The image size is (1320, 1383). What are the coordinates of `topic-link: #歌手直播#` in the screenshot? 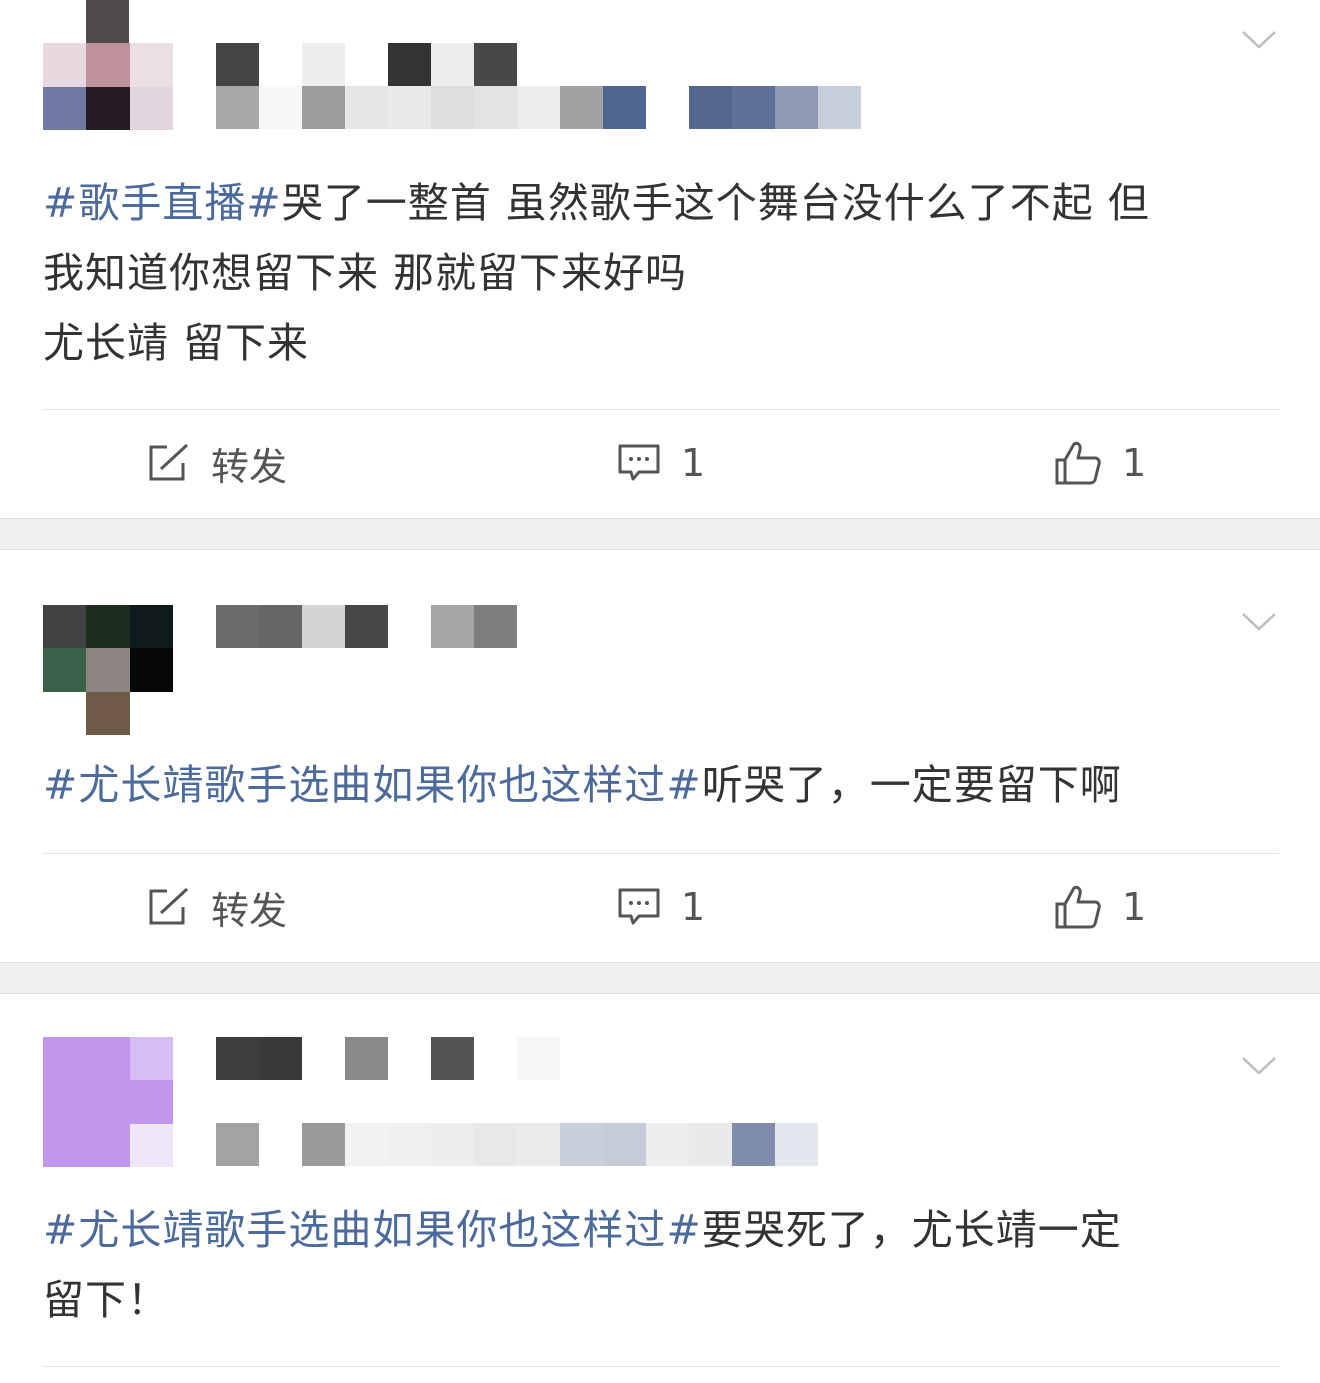 It's located at (162, 203).